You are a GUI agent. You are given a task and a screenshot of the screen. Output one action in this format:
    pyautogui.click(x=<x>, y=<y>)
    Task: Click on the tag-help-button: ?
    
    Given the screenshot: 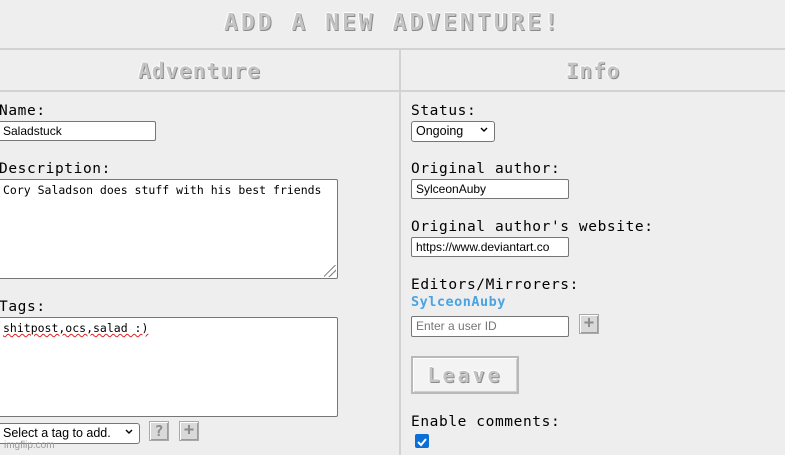 What is the action you would take?
    pyautogui.click(x=159, y=431)
    